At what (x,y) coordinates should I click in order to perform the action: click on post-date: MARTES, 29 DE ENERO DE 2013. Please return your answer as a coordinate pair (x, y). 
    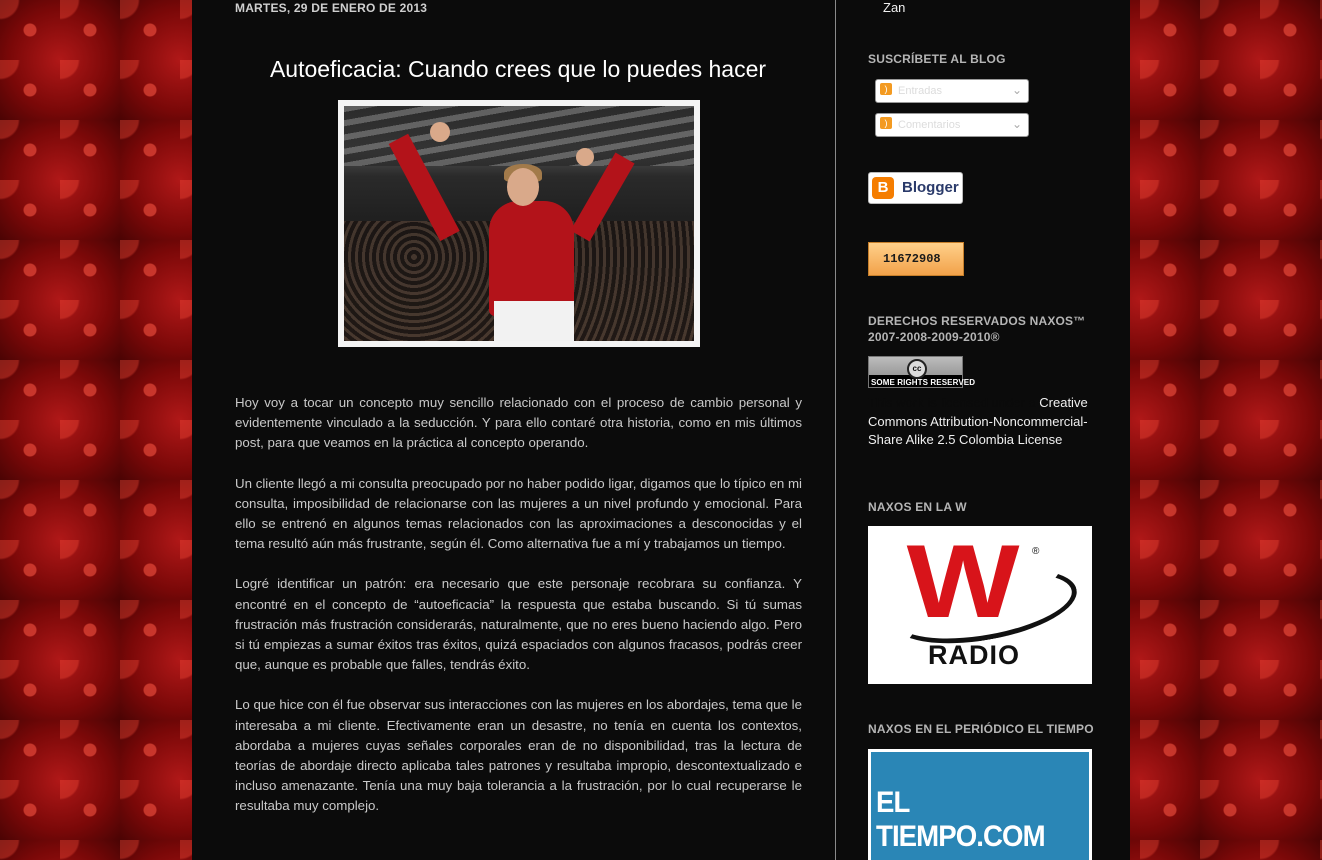
    Looking at the image, I should click on (331, 8).